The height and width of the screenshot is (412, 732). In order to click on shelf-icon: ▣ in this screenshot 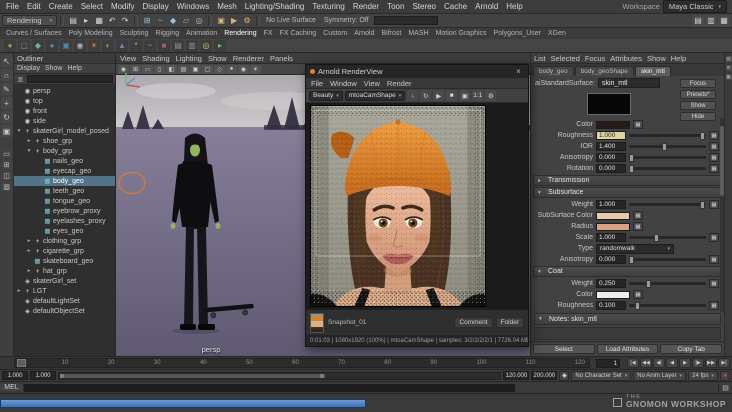, I will do `click(66, 45)`.